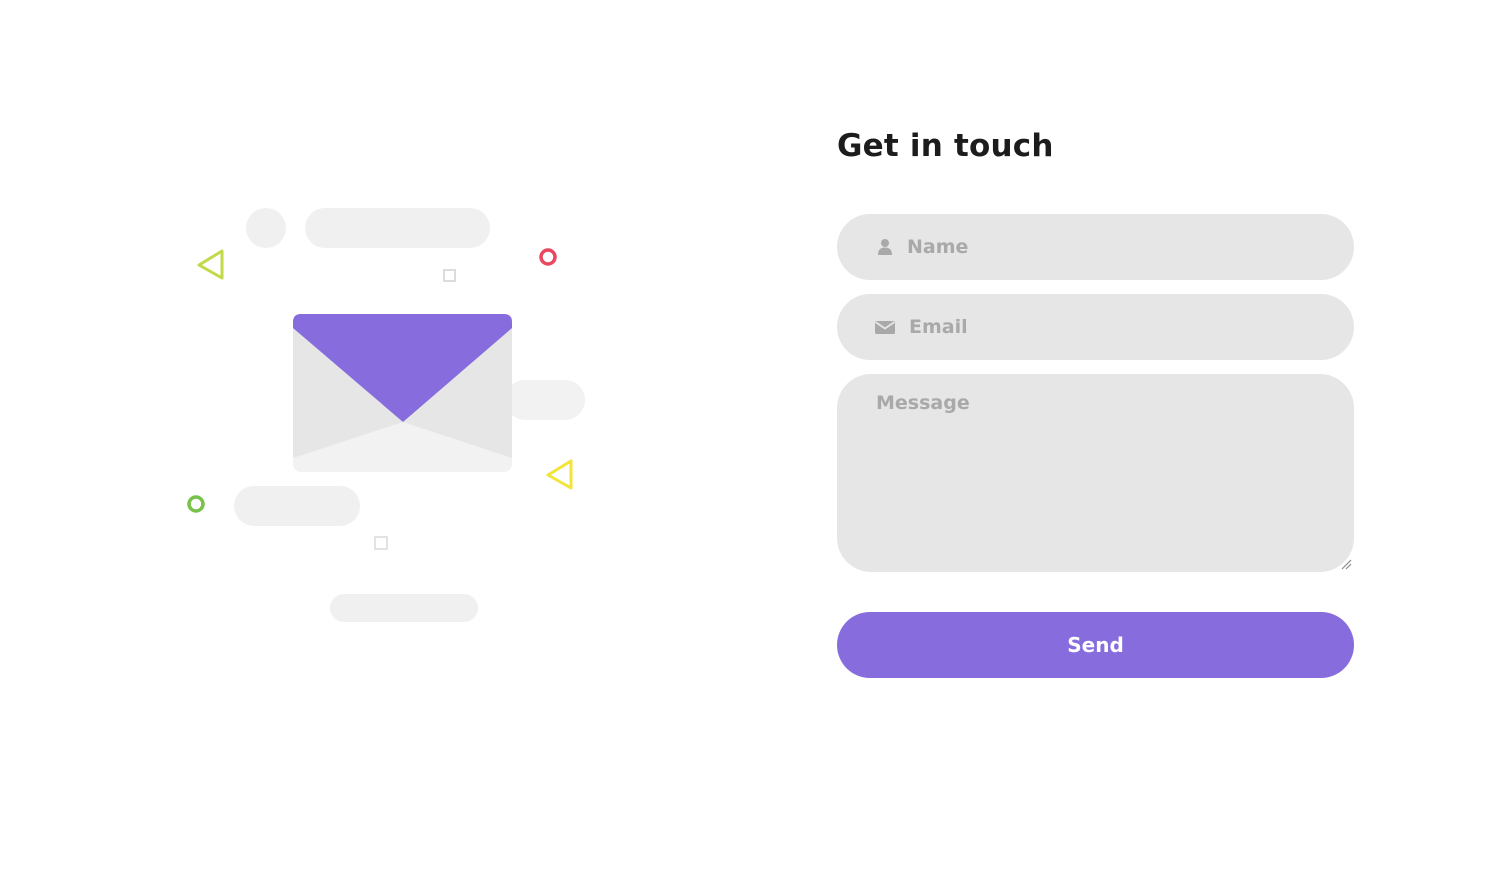 The height and width of the screenshot is (870, 1508). What do you see at coordinates (266, 228) in the screenshot?
I see `blurred-circle` at bounding box center [266, 228].